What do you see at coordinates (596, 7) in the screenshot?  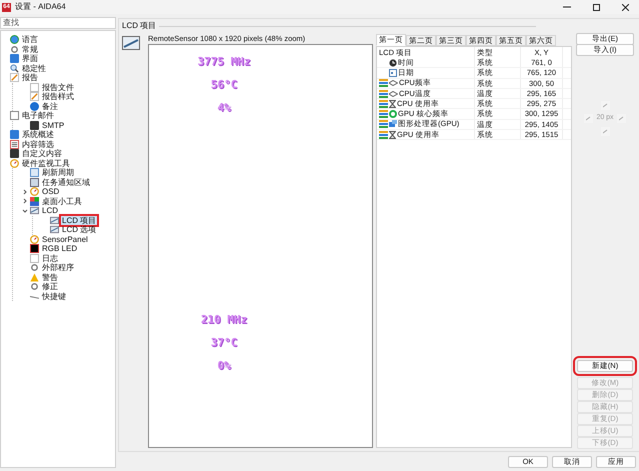 I see `maximize-icon` at bounding box center [596, 7].